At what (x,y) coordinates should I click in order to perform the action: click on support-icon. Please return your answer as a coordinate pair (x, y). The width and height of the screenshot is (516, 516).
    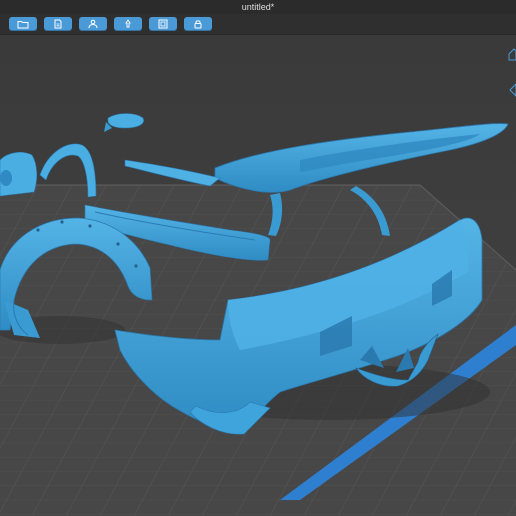
    Looking at the image, I should click on (128, 23).